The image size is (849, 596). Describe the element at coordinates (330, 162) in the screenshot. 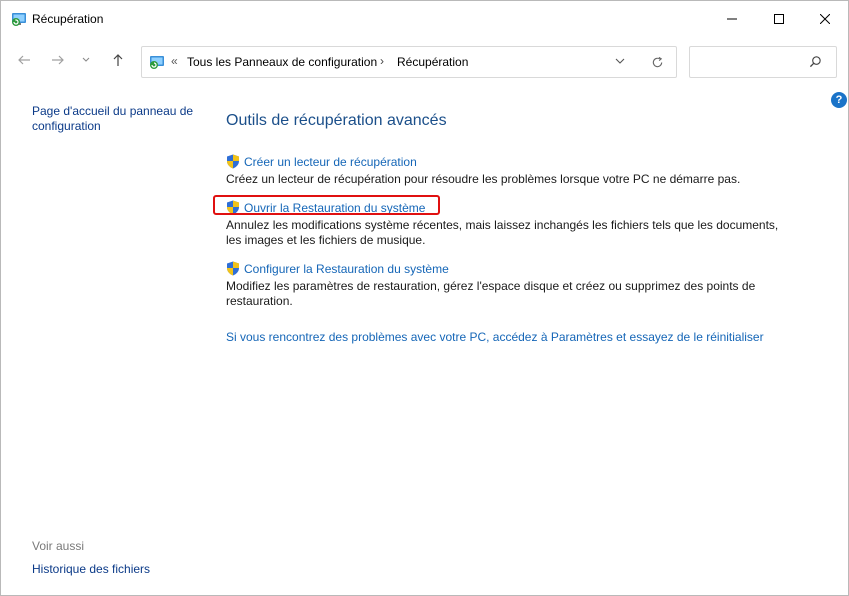

I see `create-recovery-drive-link: Créer un lecteur de récupération` at that location.